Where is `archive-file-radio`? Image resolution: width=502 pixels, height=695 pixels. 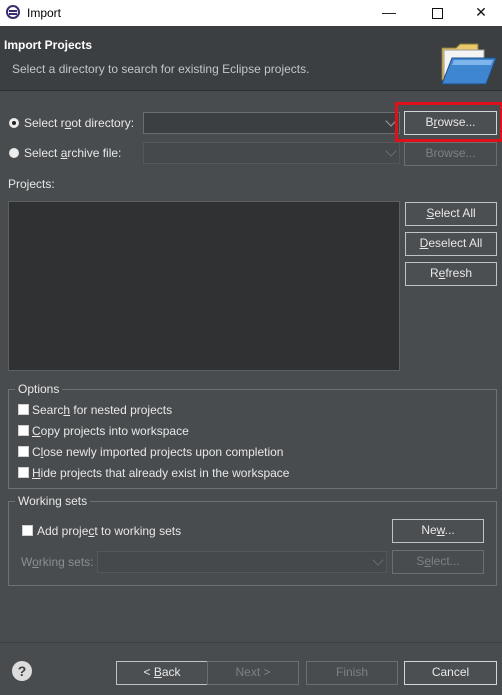
archive-file-radio is located at coordinates (14, 153).